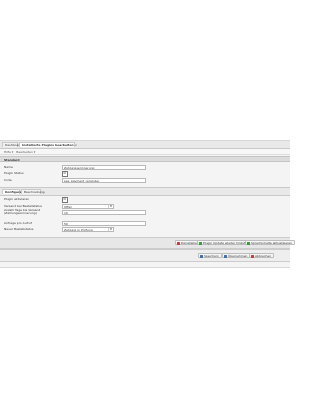 This screenshot has width=320, height=400. I want to click on close-icon: ×, so click(76, 145).